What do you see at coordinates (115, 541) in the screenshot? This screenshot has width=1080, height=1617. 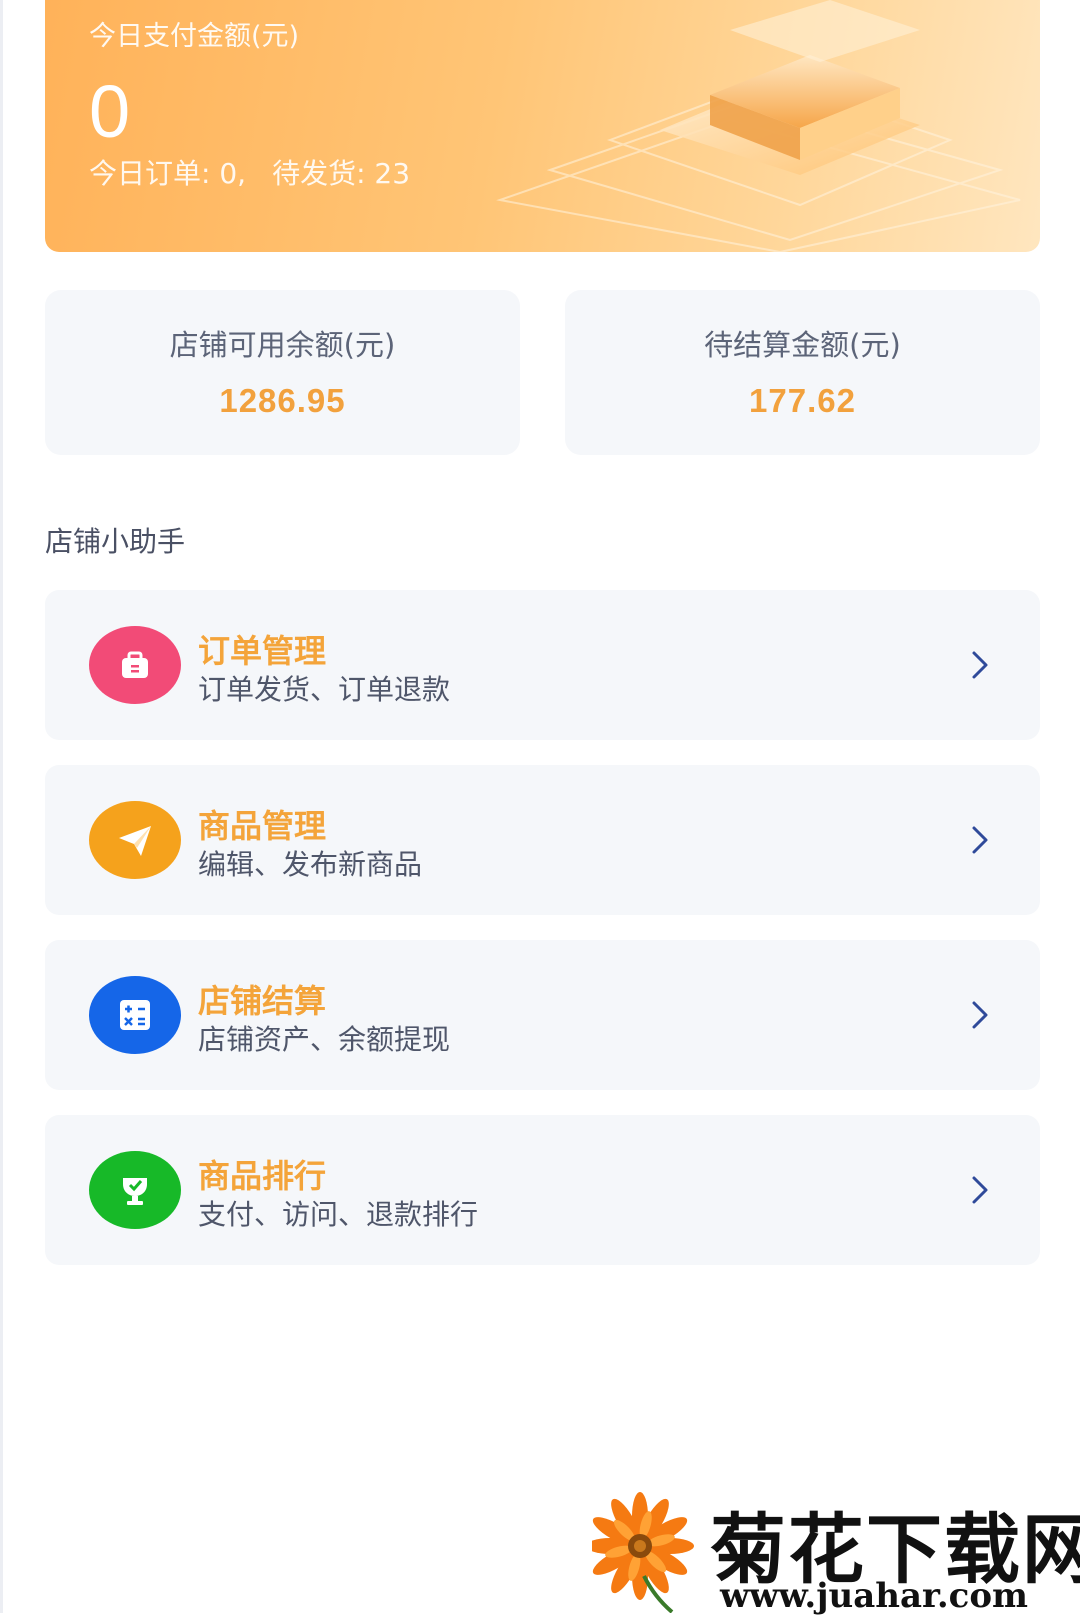 I see `section-title: 店铺小助手` at bounding box center [115, 541].